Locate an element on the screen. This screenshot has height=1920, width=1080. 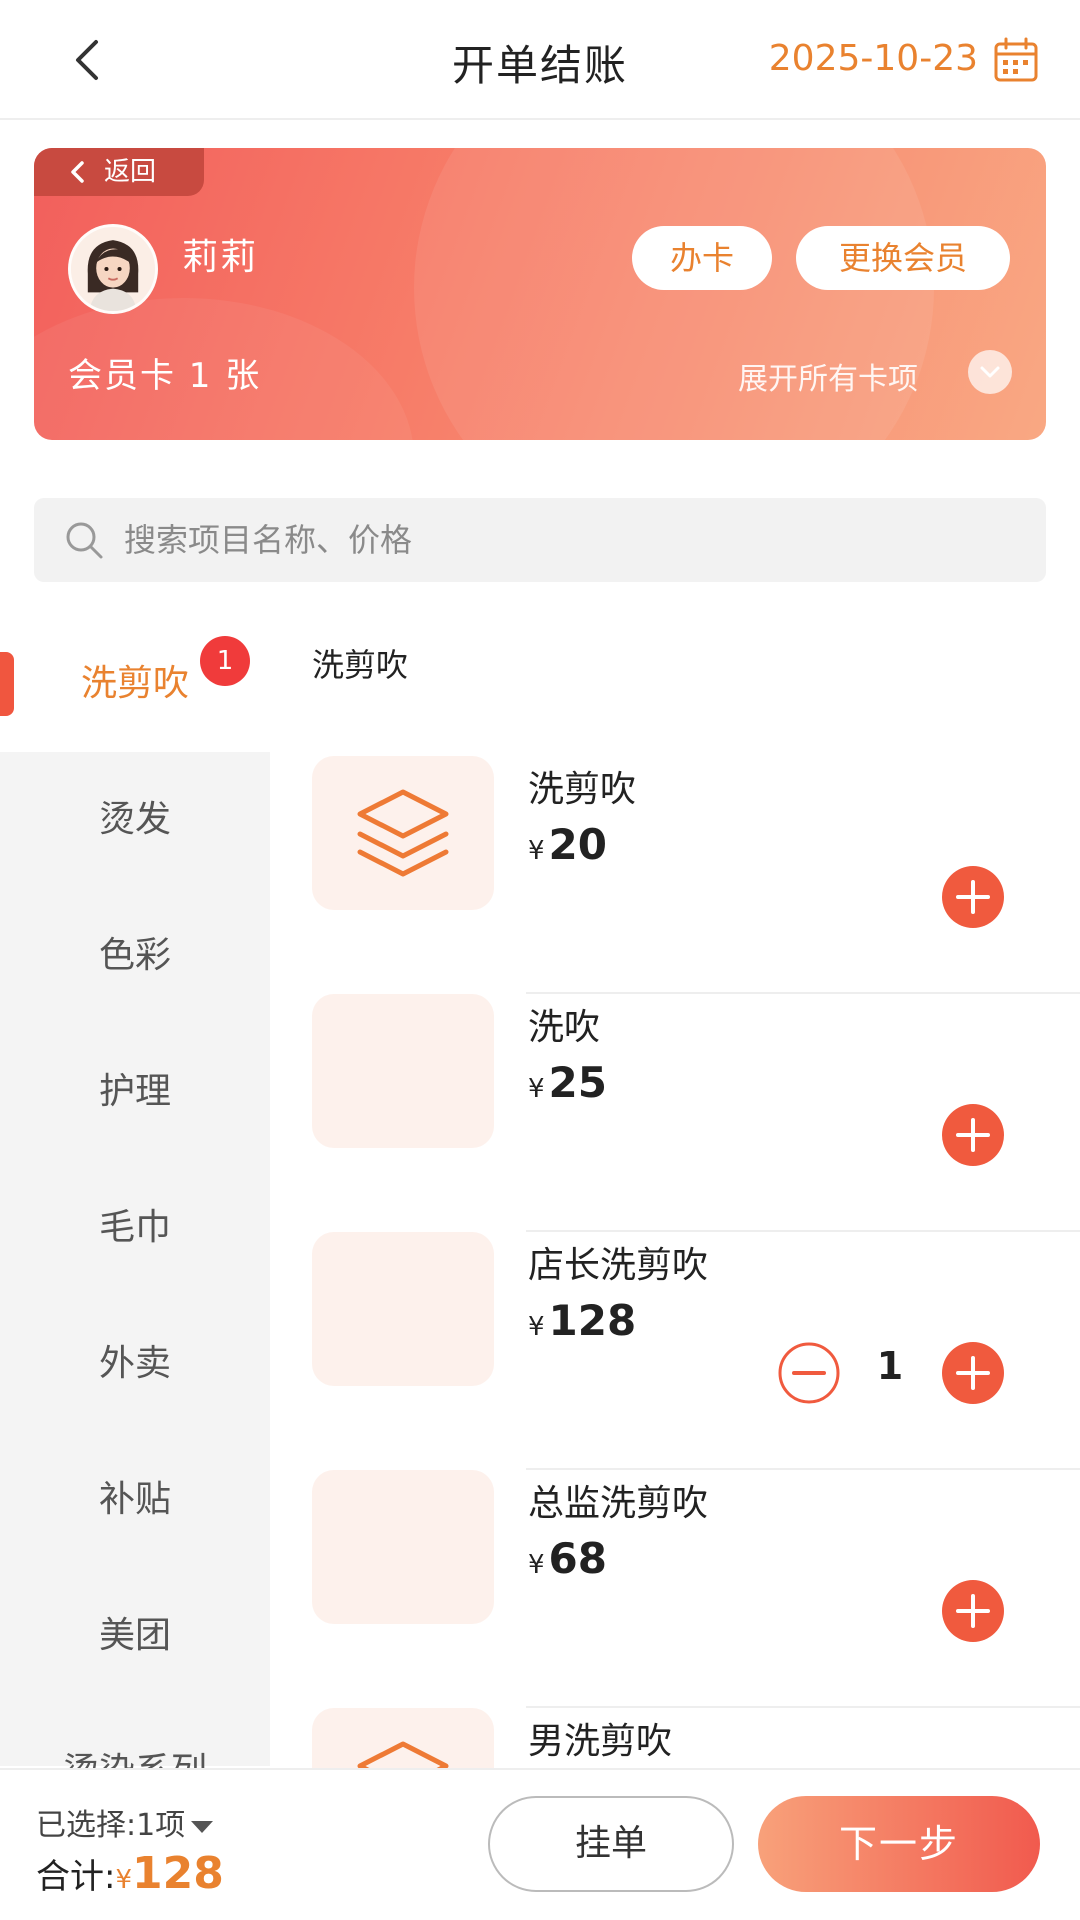
sidebar-item-label: 烫发 is located at coordinates (134, 819).